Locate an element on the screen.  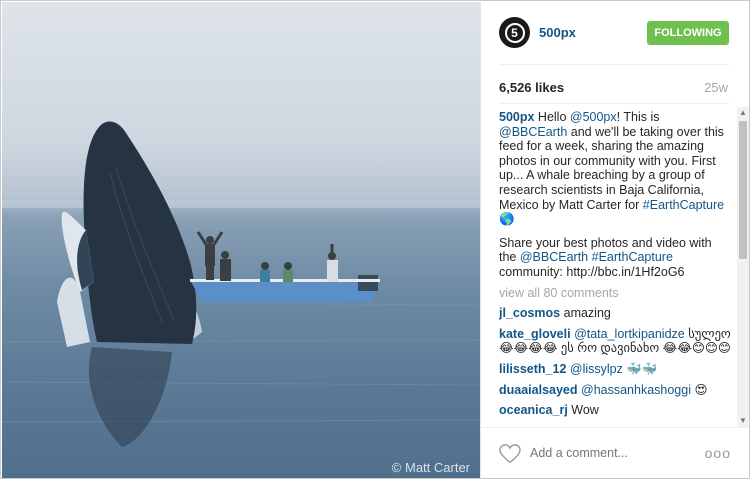
comments-scrollbar: ▲ ▼ is located at coordinates (743, 267).